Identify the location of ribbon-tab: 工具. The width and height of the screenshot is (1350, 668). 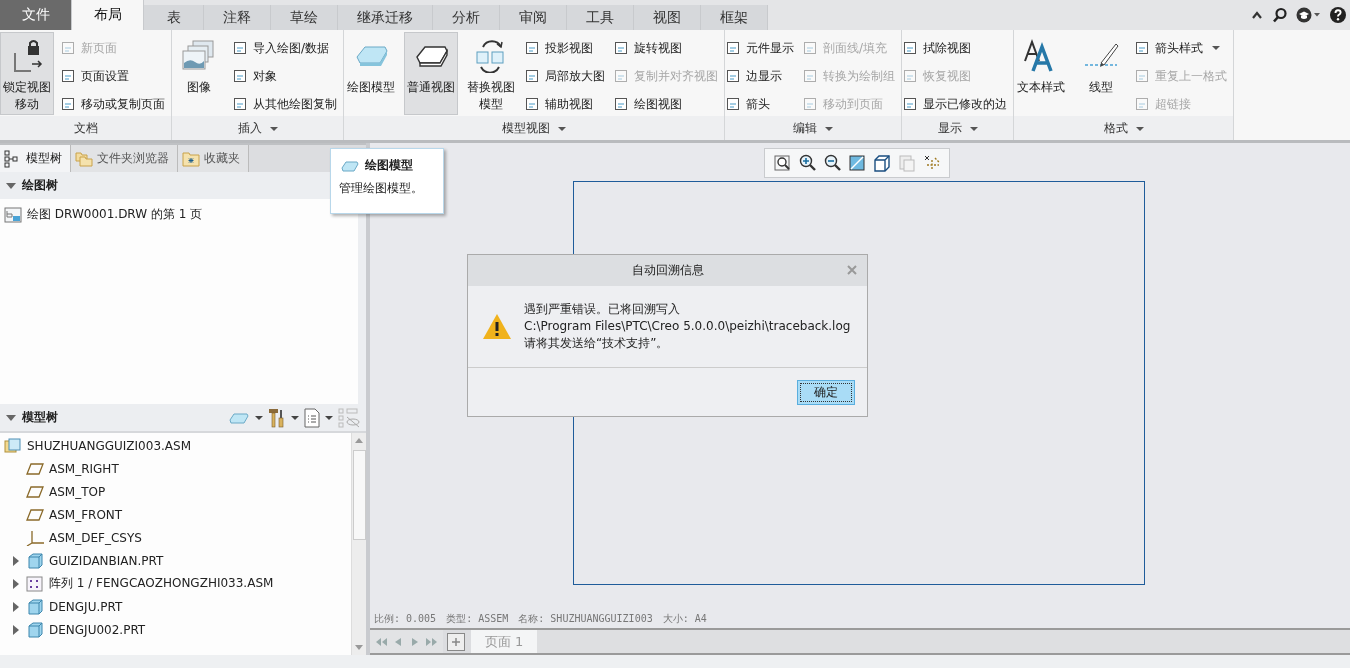
(600, 17).